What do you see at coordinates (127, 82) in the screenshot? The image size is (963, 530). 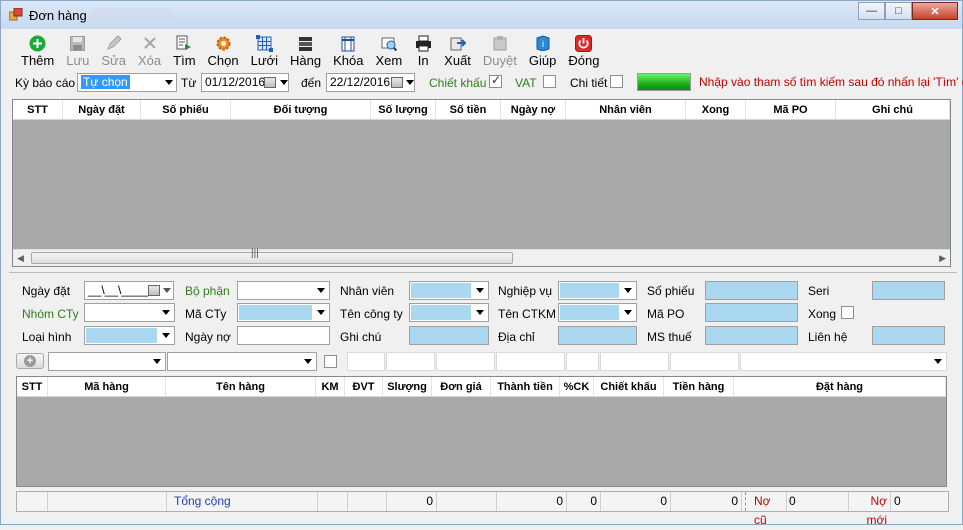 I see `period-select: Tự chọn` at bounding box center [127, 82].